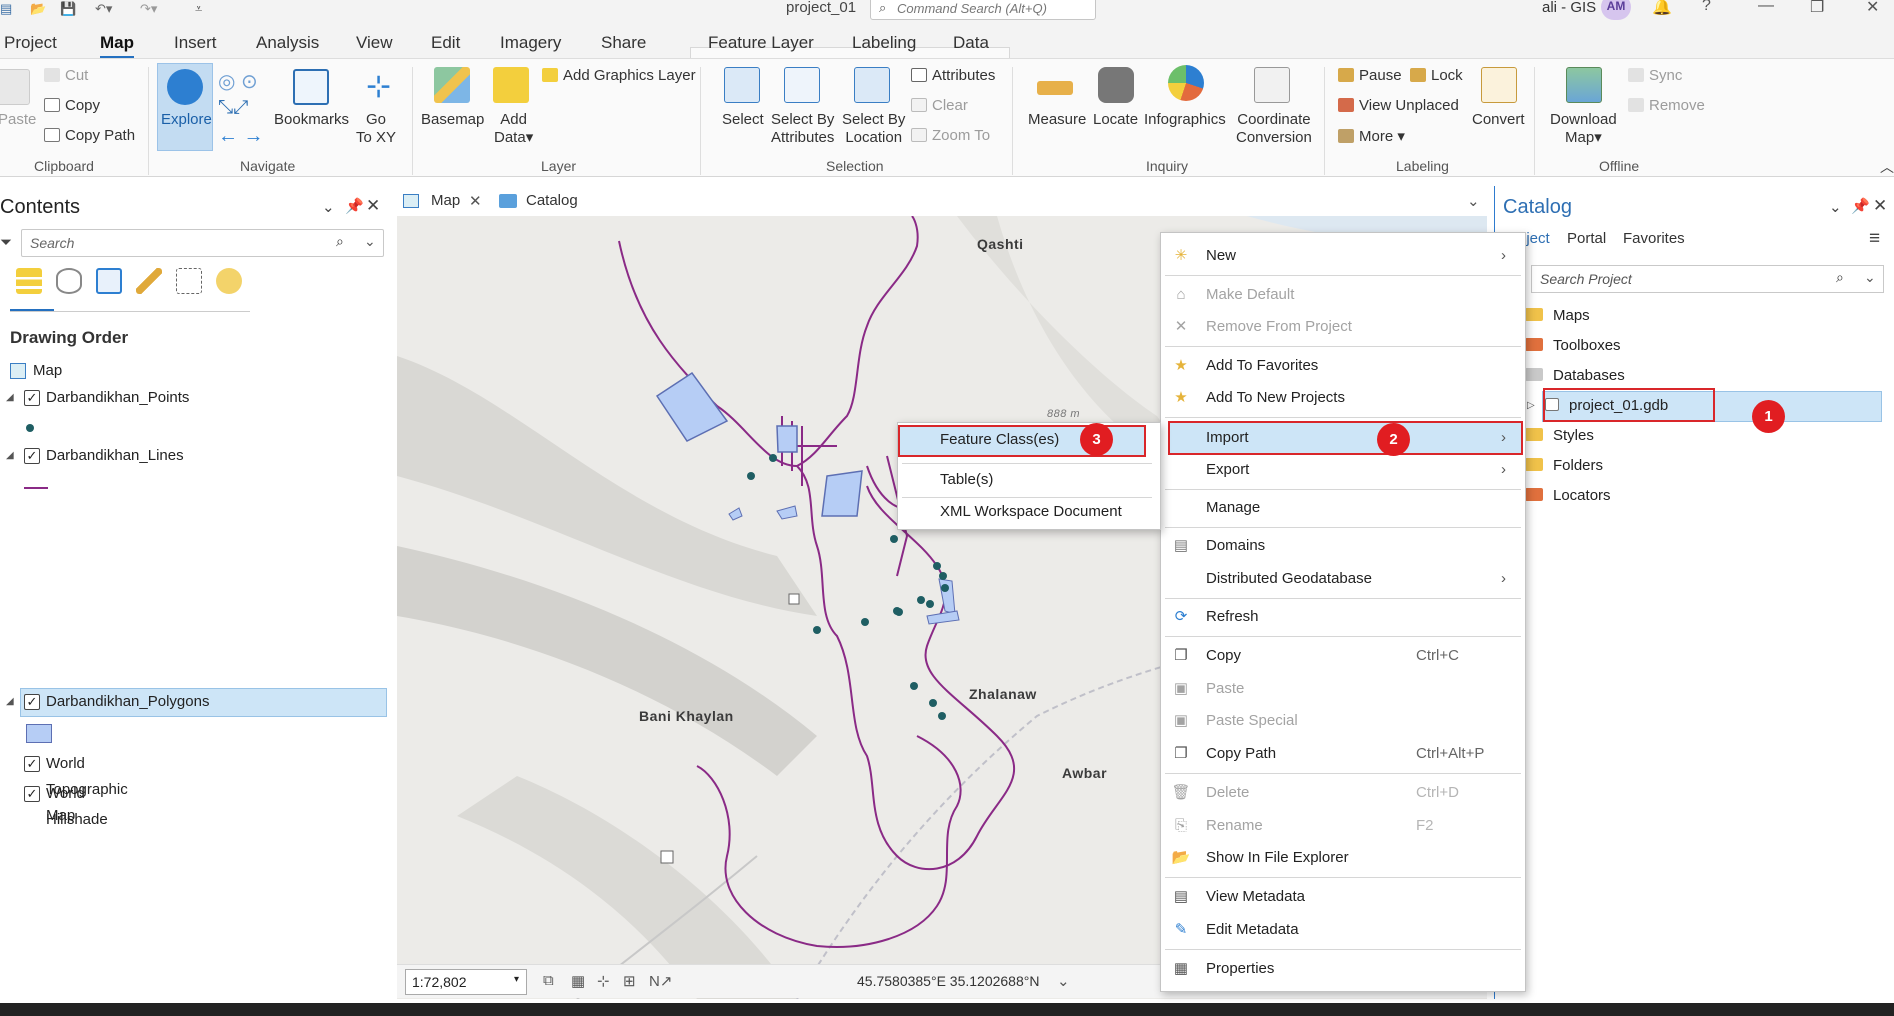  I want to click on list-by-snapping-icon, so click(189, 281).